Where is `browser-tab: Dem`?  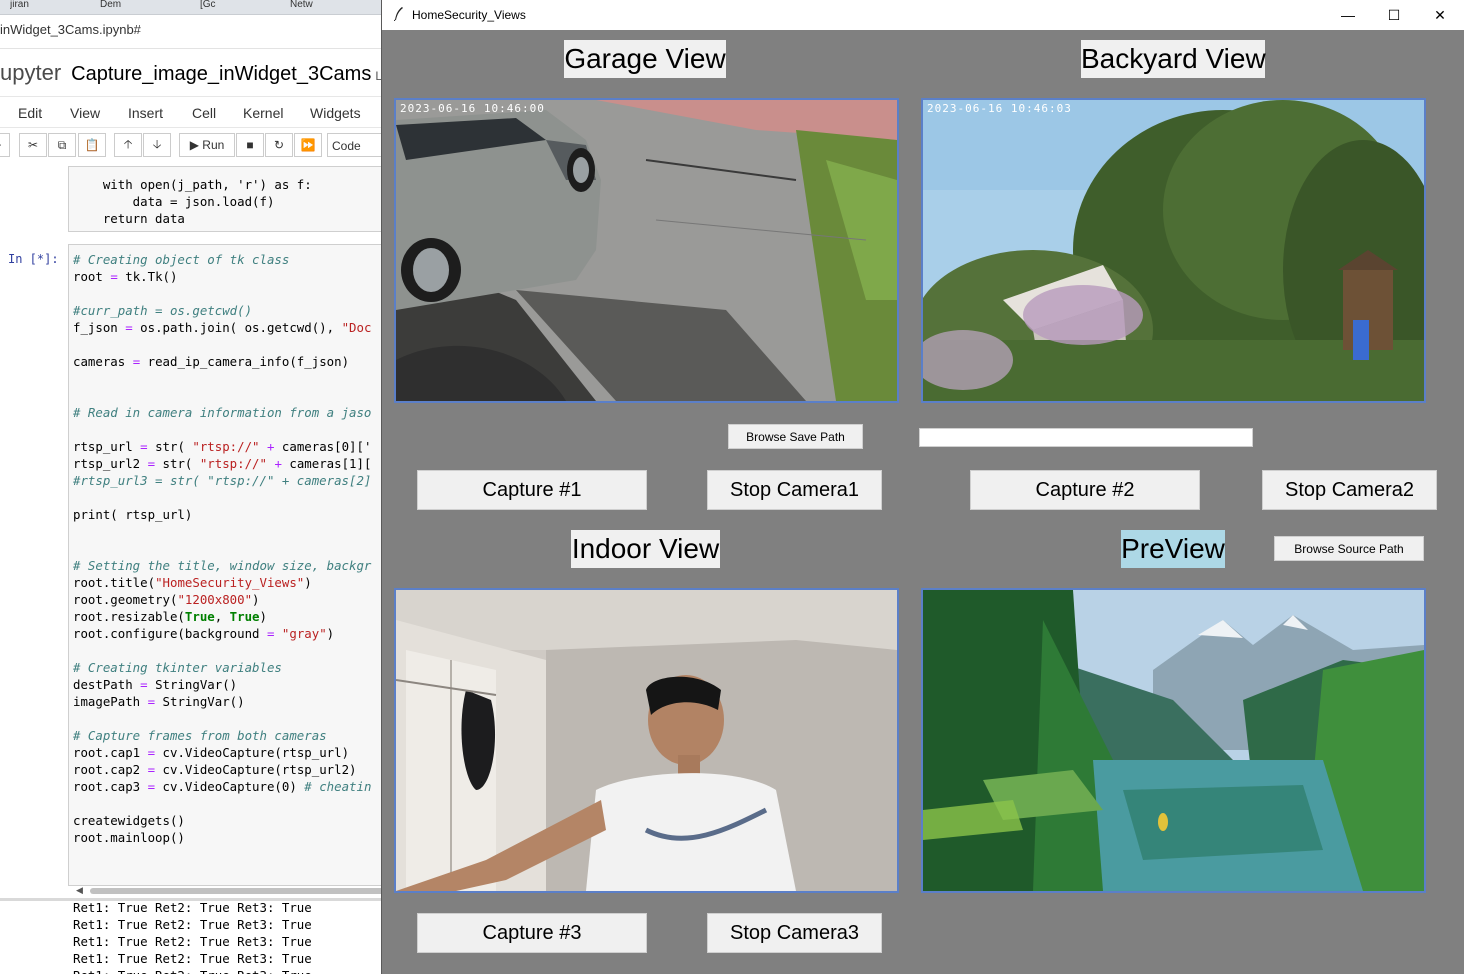
browser-tab: Dem is located at coordinates (125, 7).